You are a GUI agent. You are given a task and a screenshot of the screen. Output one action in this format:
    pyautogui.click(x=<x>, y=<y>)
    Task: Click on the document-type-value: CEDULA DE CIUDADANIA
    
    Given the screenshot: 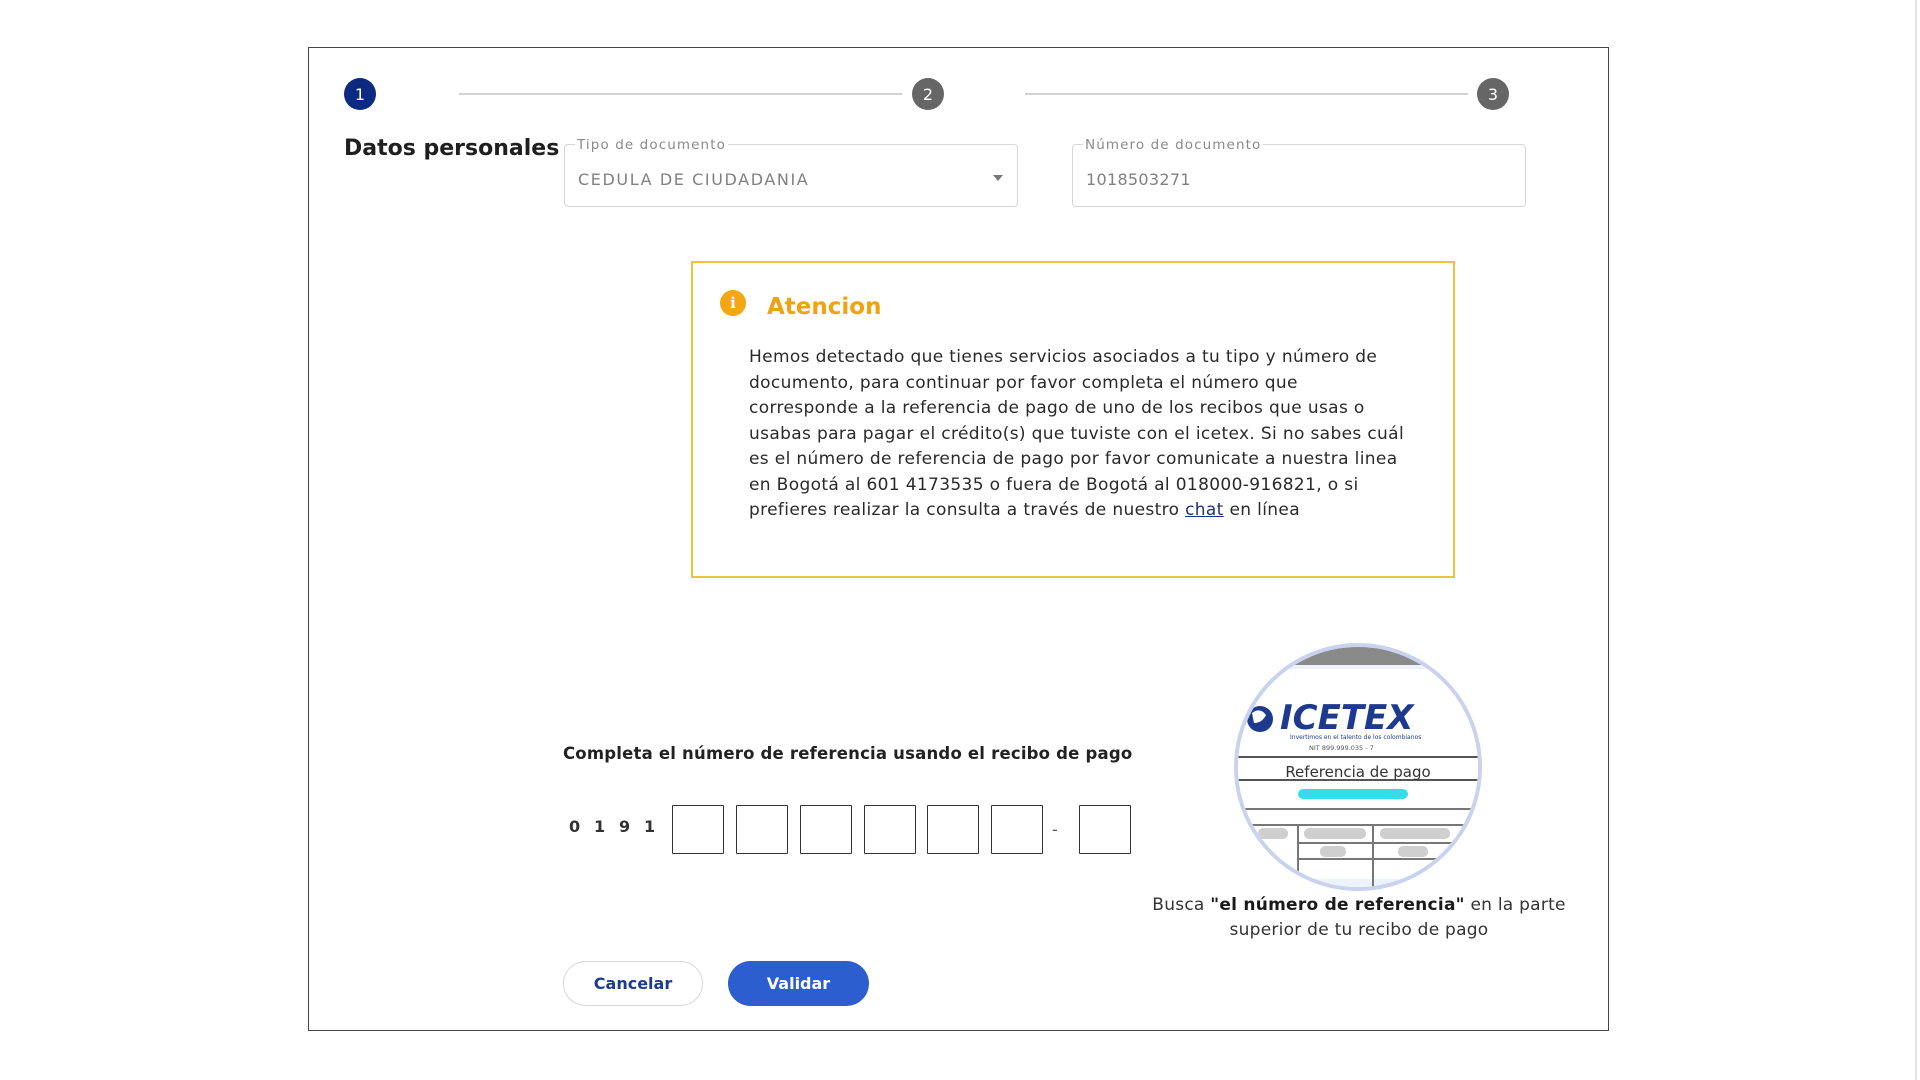 What is the action you would take?
    pyautogui.click(x=694, y=179)
    